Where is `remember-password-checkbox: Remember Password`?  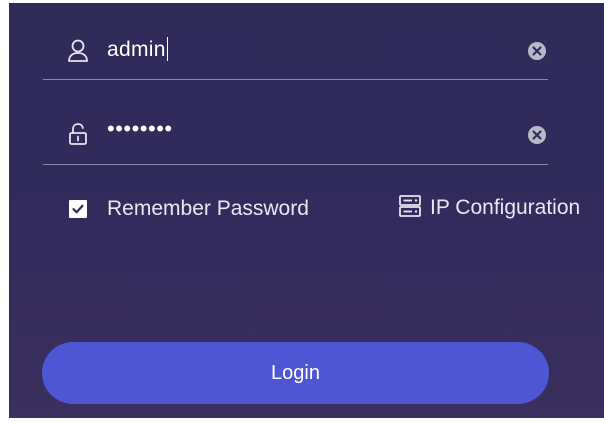 remember-password-checkbox: Remember Password is located at coordinates (189, 209).